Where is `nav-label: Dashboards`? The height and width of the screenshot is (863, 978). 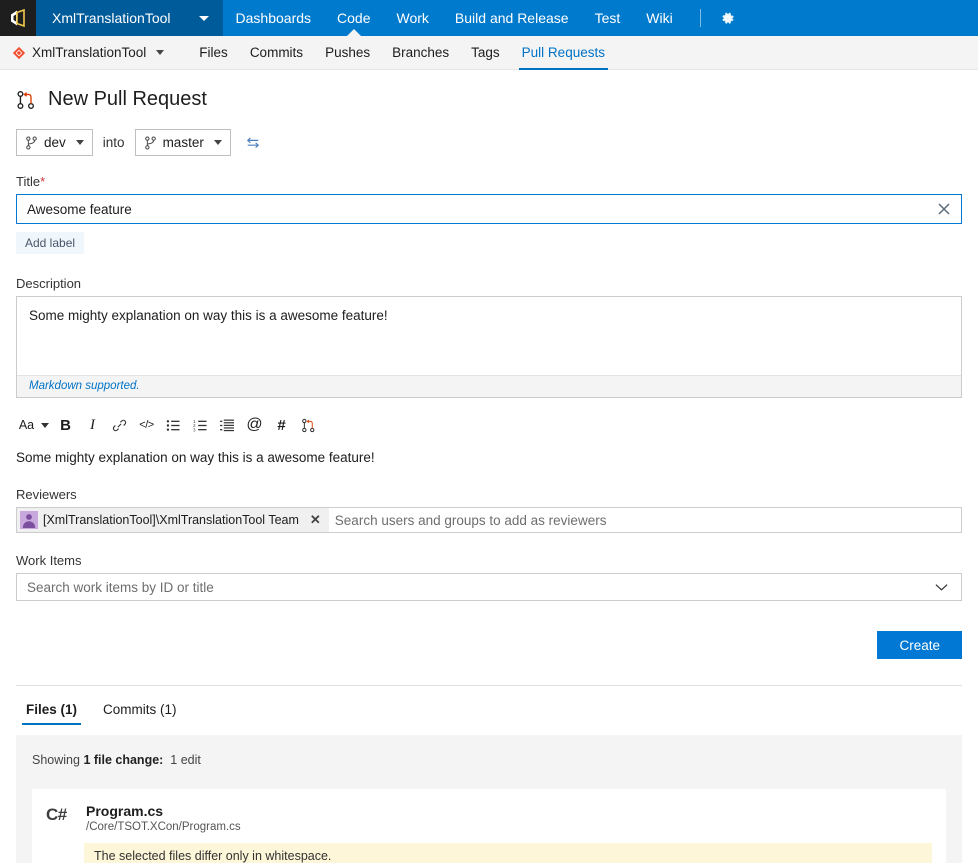
nav-label: Dashboards is located at coordinates (273, 18).